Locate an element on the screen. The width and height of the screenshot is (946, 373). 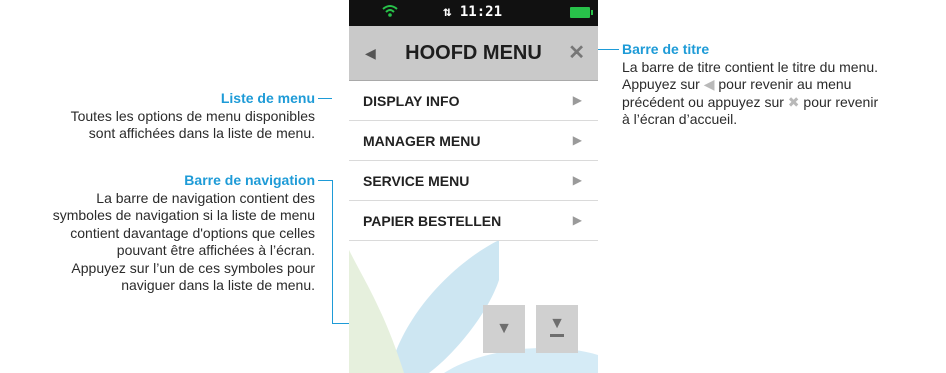
menu-list-annotation-title: Liste de menu is located at coordinates (267, 98).